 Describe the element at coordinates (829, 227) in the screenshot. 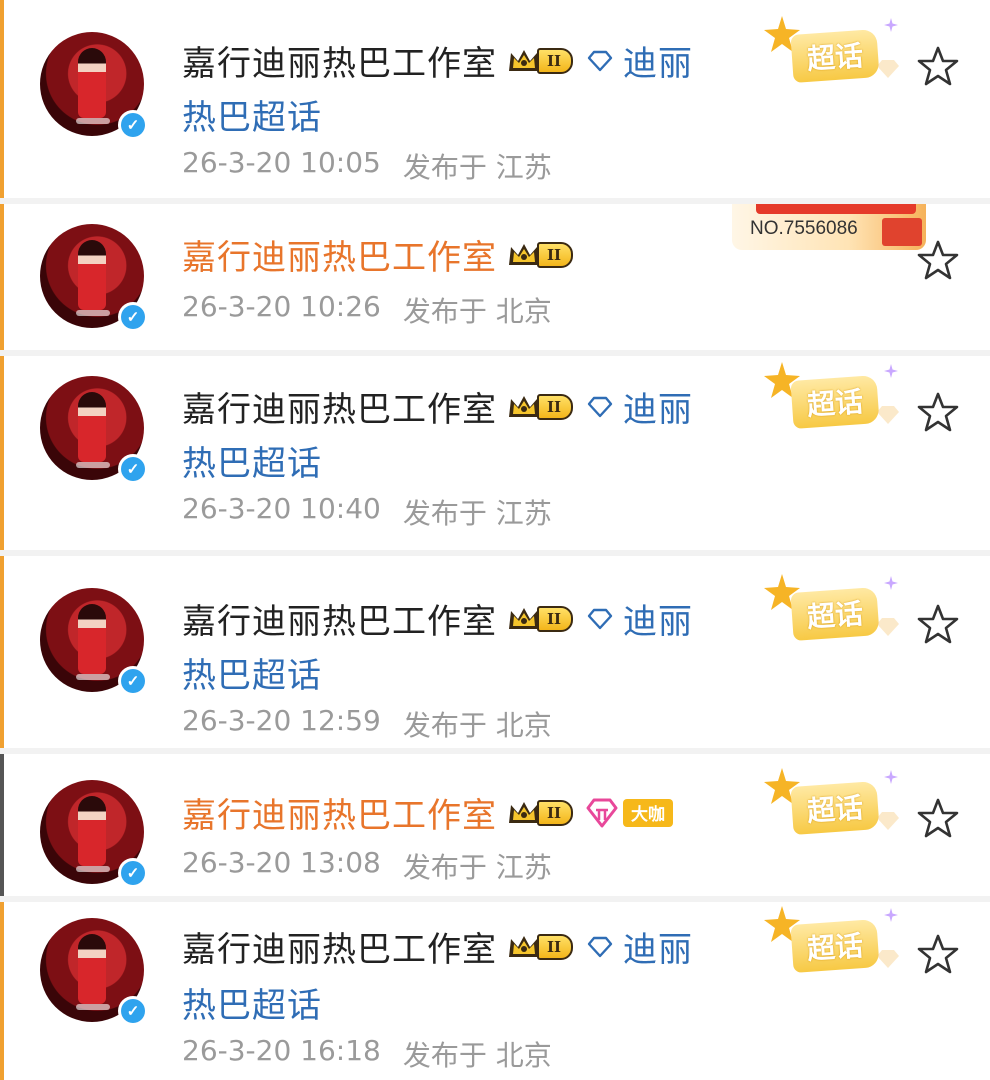

I see `fan-number-badge: NO.7556086` at that location.